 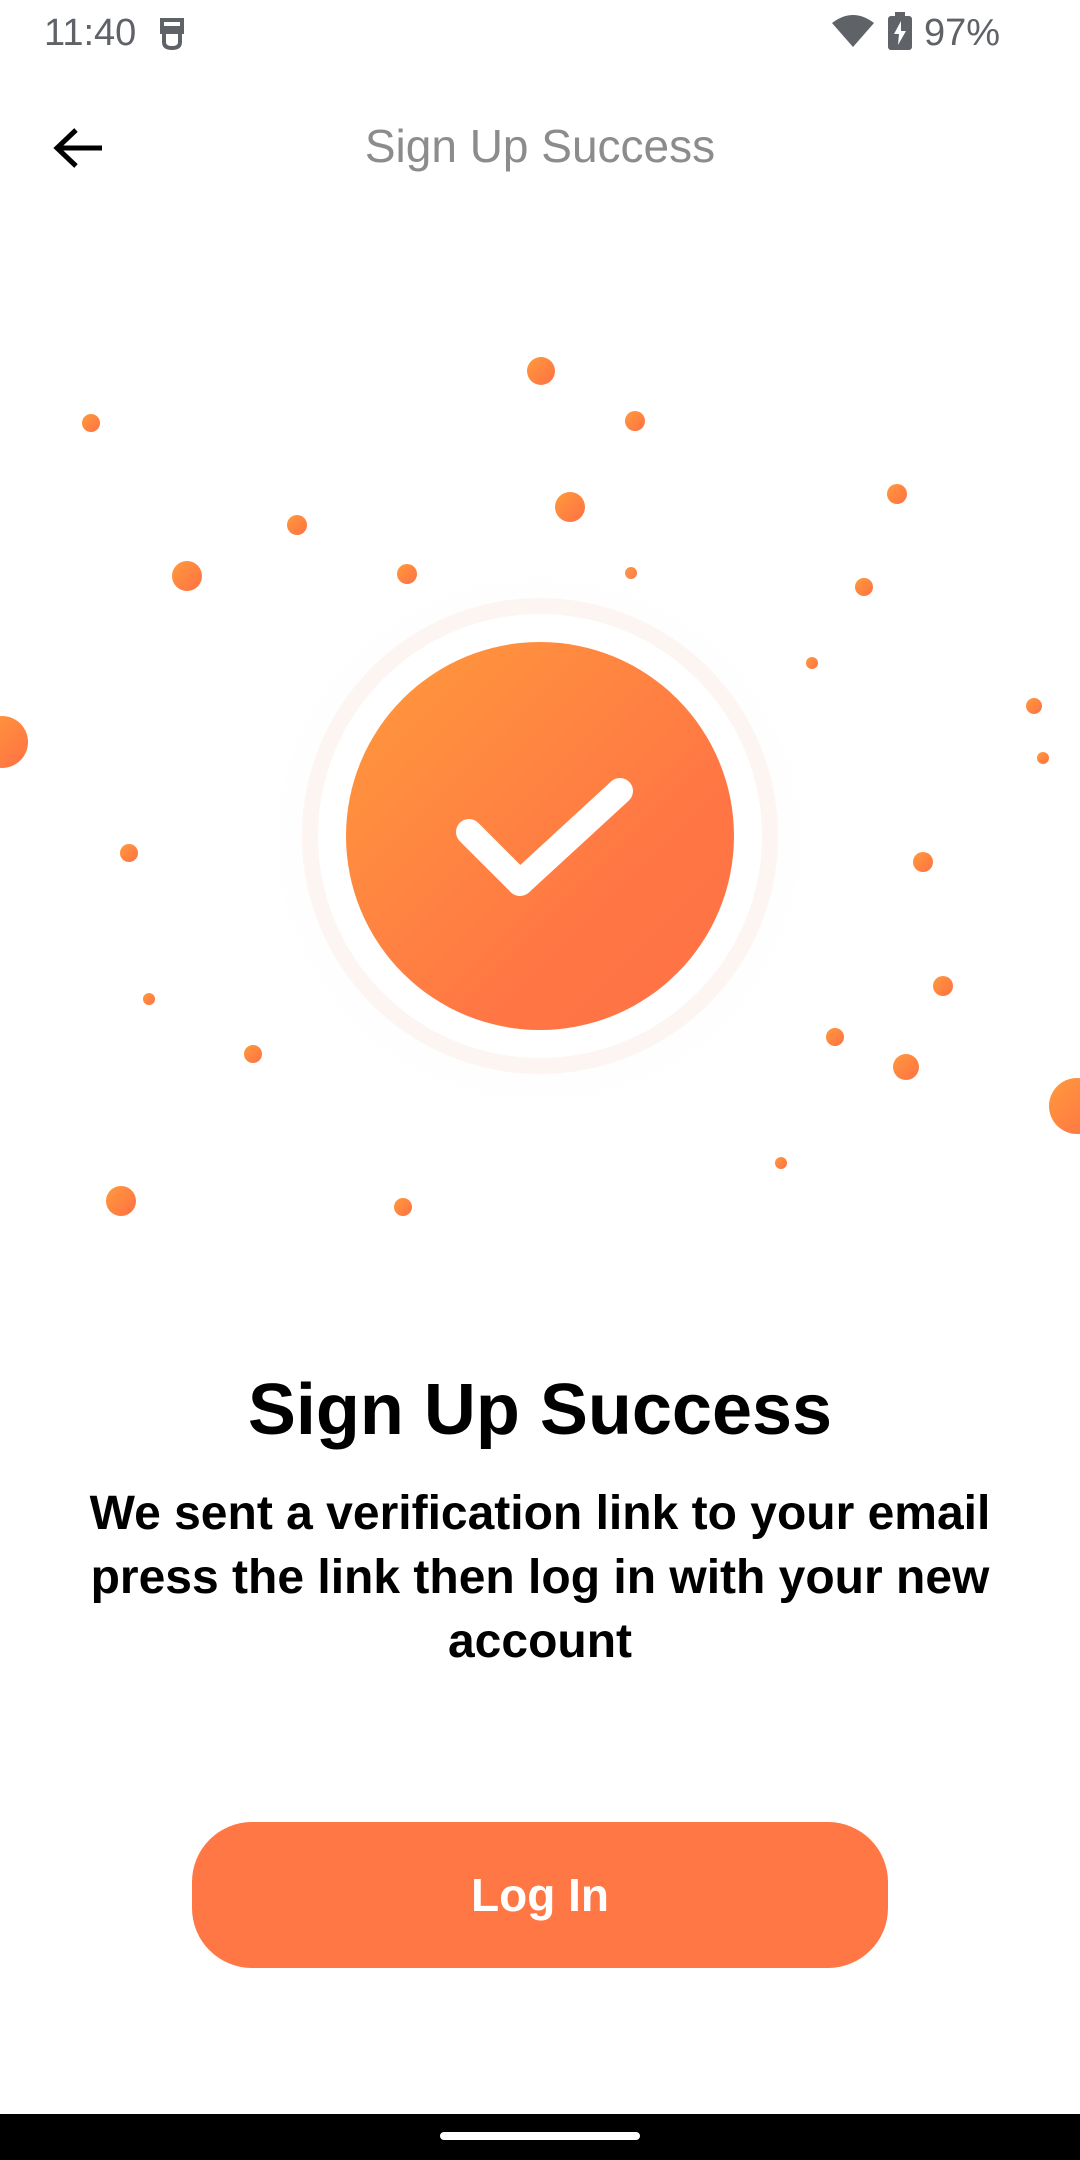 I want to click on notification-icon, so click(x=172, y=34).